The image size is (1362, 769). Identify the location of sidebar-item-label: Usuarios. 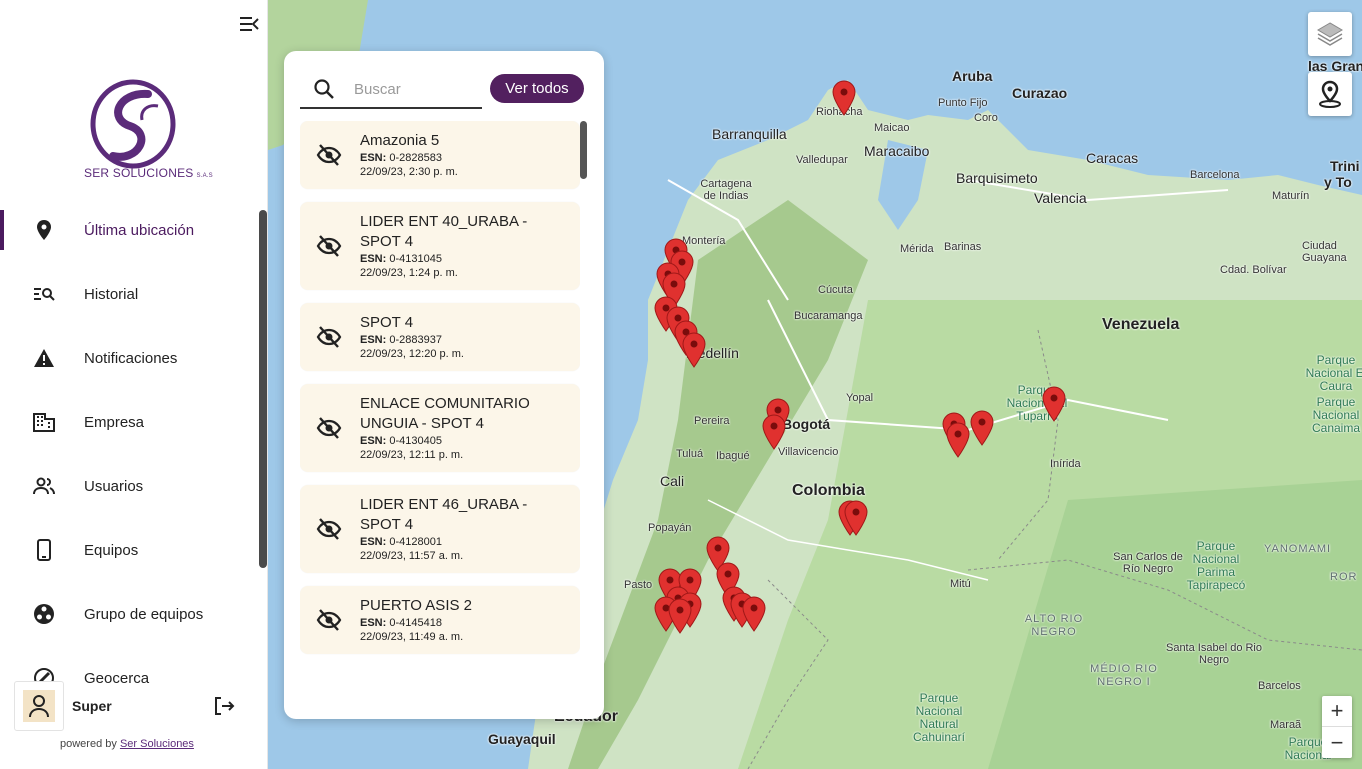
(114, 486).